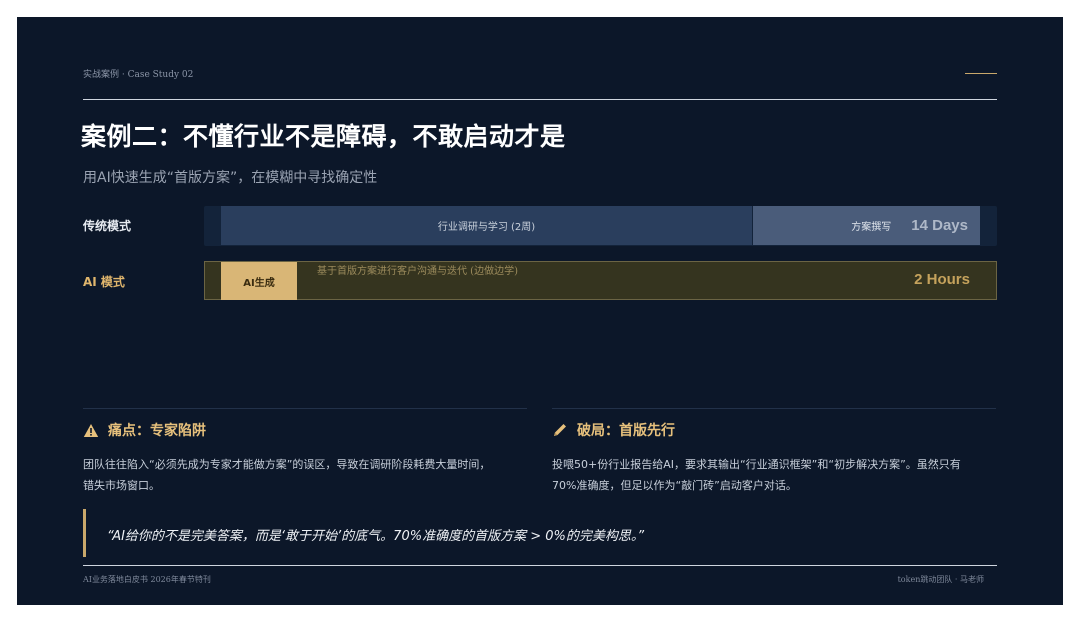 Image resolution: width=1080 pixels, height=622 pixels. Describe the element at coordinates (942, 279) in the screenshot. I see `ai-duration: 2 Hours` at that location.